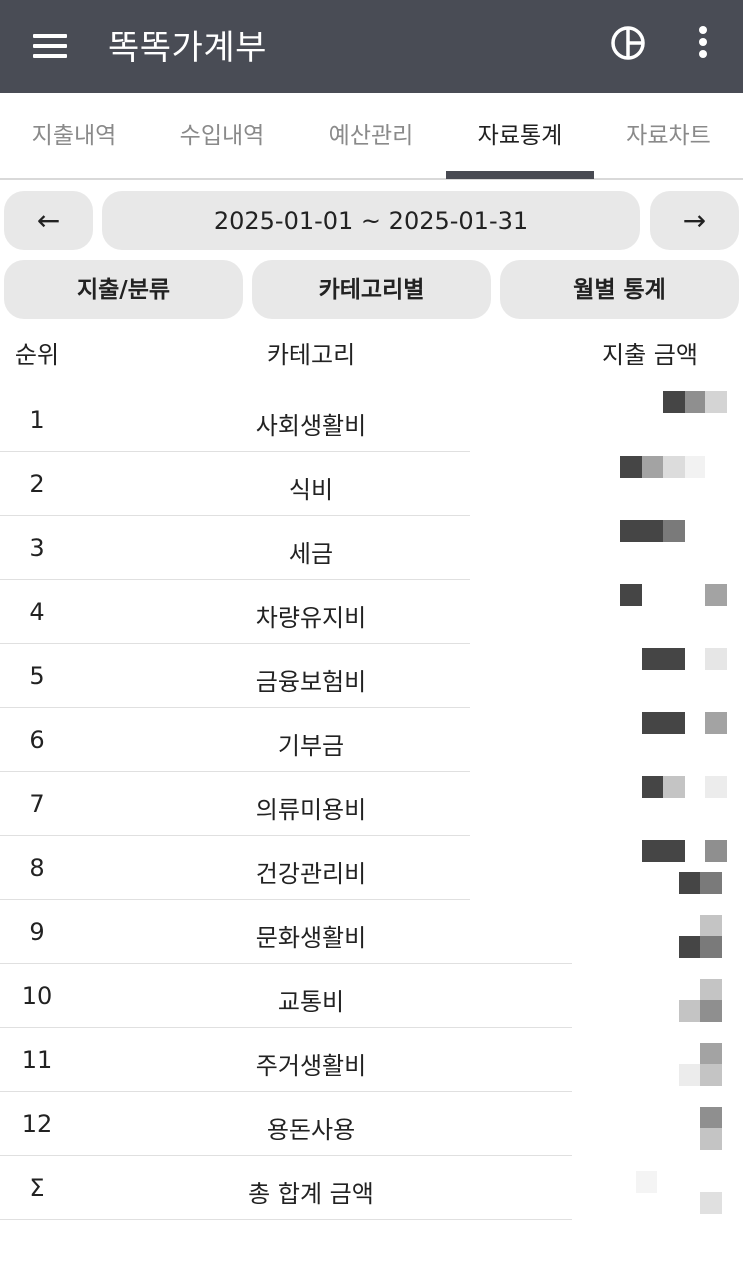 The height and width of the screenshot is (1271, 743). Describe the element at coordinates (371, 220) in the screenshot. I see `date-range-button: 2025-01-01 ~ 2025-01-31` at that location.